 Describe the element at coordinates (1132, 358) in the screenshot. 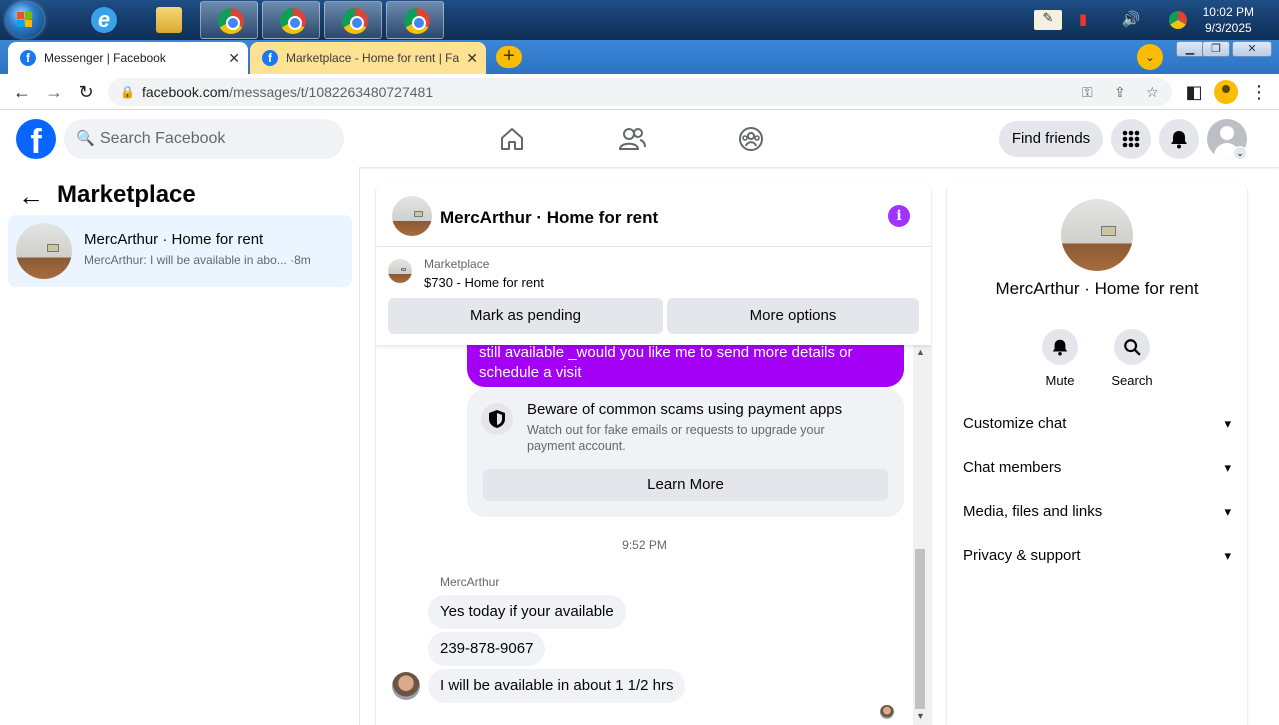

I see `search-conversation-button: Search` at that location.